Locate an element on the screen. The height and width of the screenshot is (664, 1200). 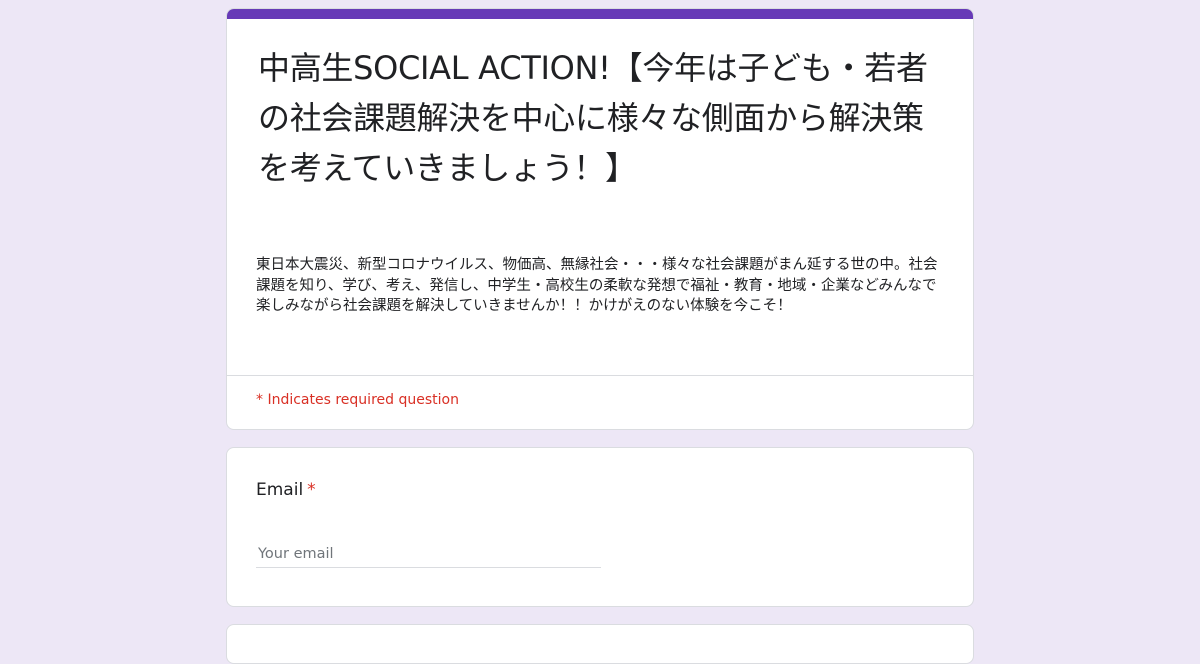
header-divider is located at coordinates (600, 375).